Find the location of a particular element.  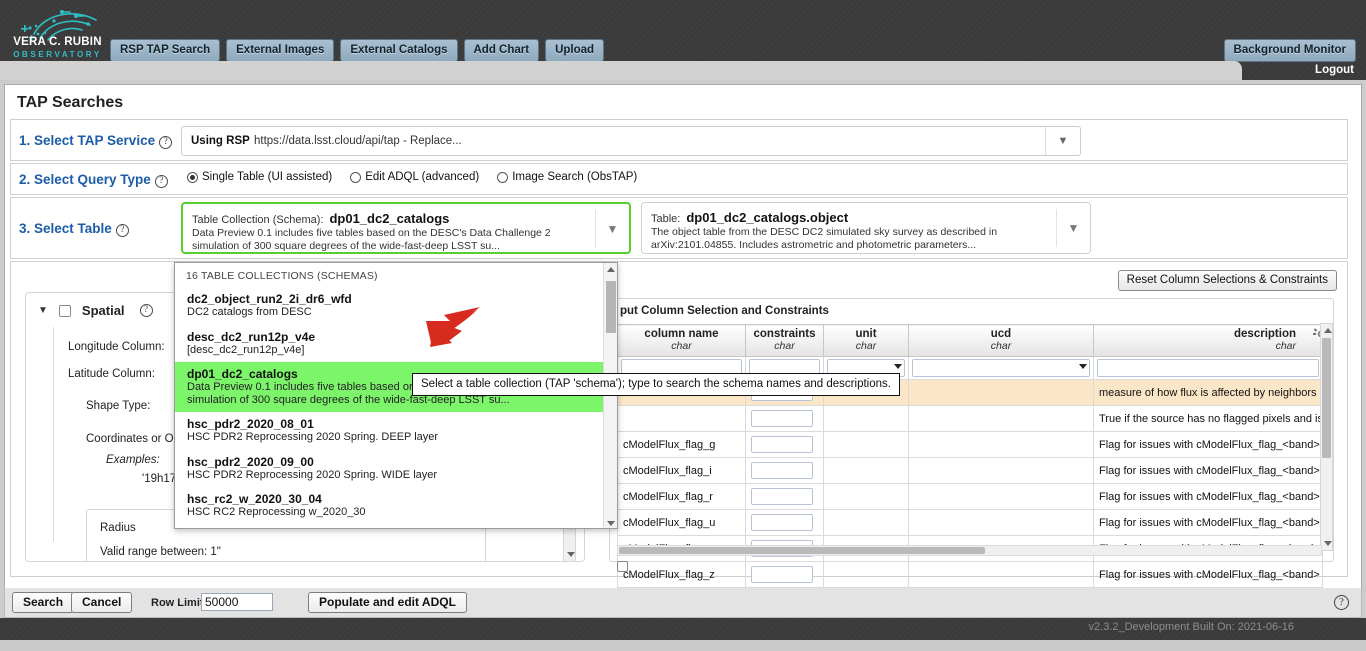

populate-edit-adql-button: Populate and edit ADQL is located at coordinates (387, 602).